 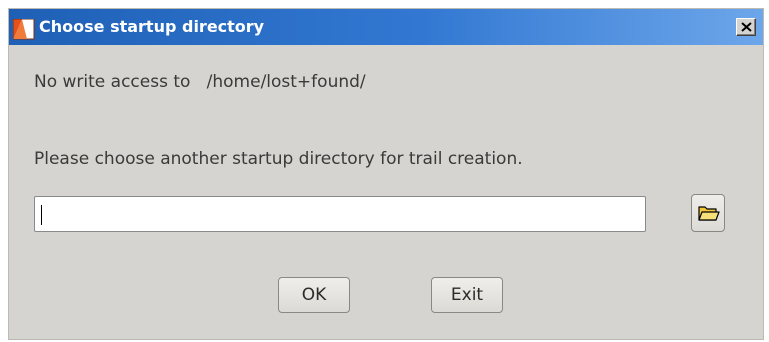 I want to click on browse-folder-button, so click(x=708, y=213).